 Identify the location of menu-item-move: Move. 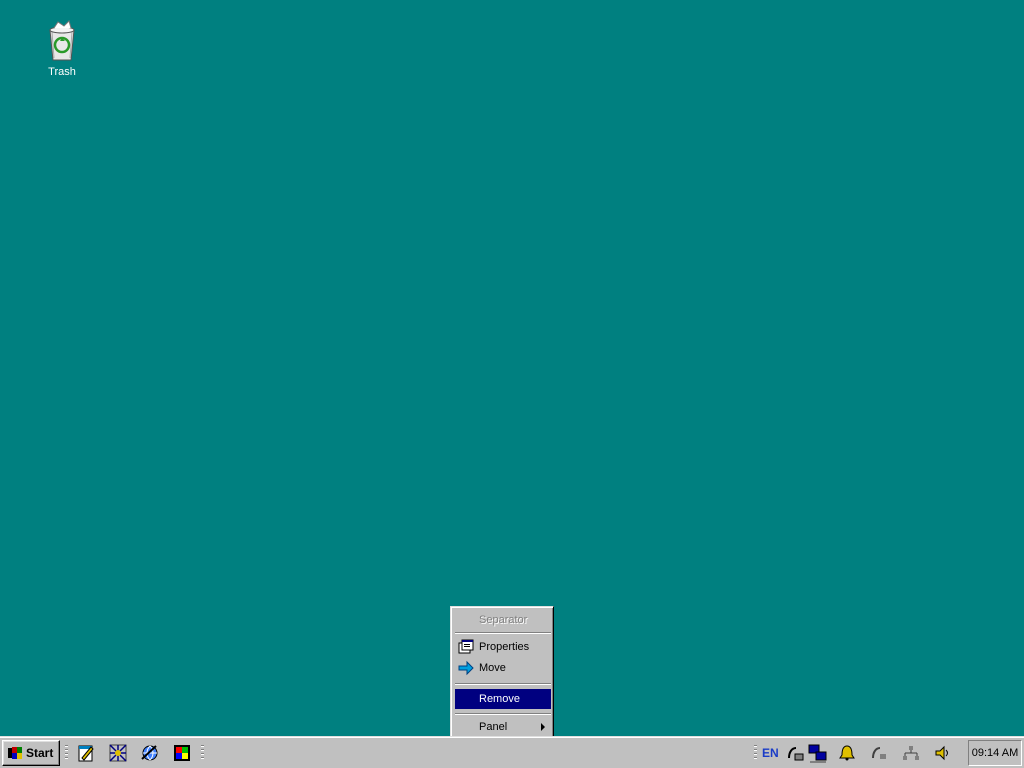
(503, 668).